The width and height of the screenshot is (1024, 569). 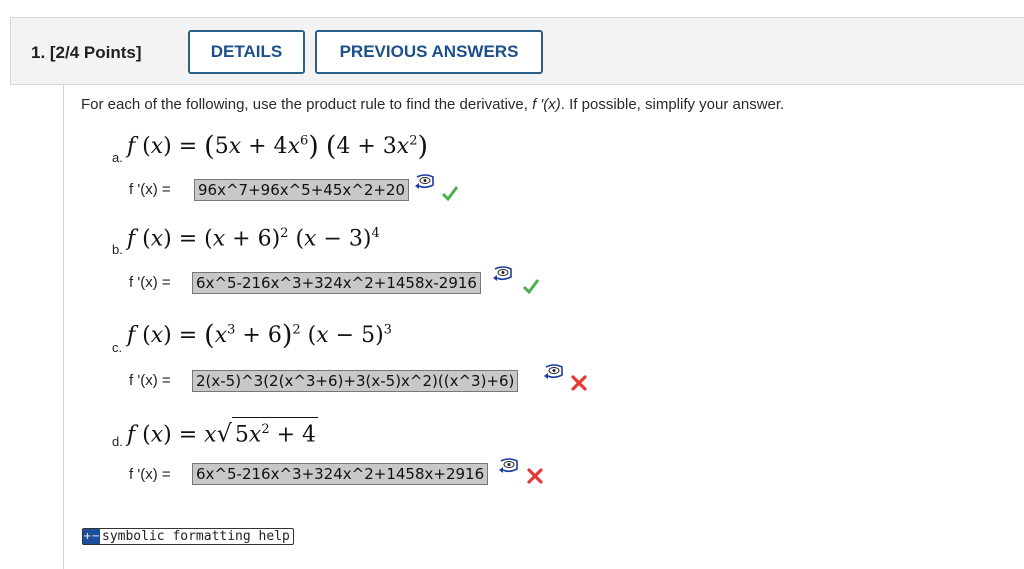 What do you see at coordinates (150, 474) in the screenshot?
I see `part-d-answer-label: f '(x) =` at bounding box center [150, 474].